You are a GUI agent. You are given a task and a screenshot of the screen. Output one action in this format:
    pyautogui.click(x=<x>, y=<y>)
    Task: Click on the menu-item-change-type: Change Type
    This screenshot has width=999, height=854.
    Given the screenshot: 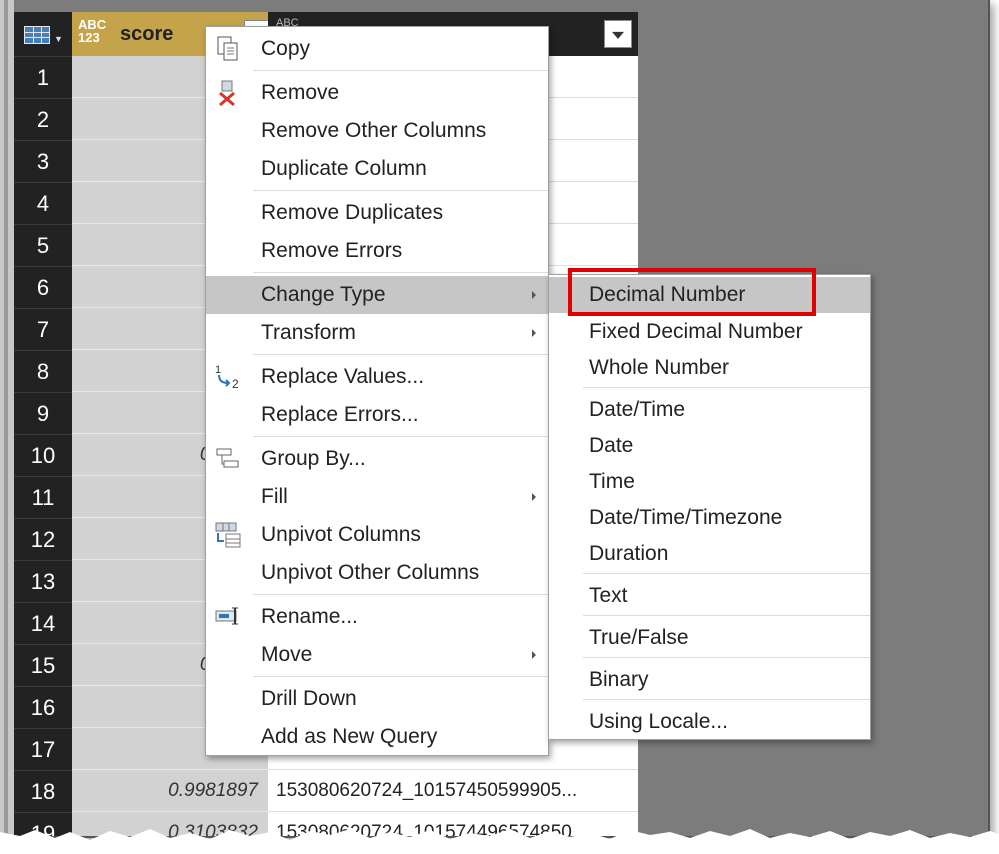 What is the action you would take?
    pyautogui.click(x=377, y=295)
    